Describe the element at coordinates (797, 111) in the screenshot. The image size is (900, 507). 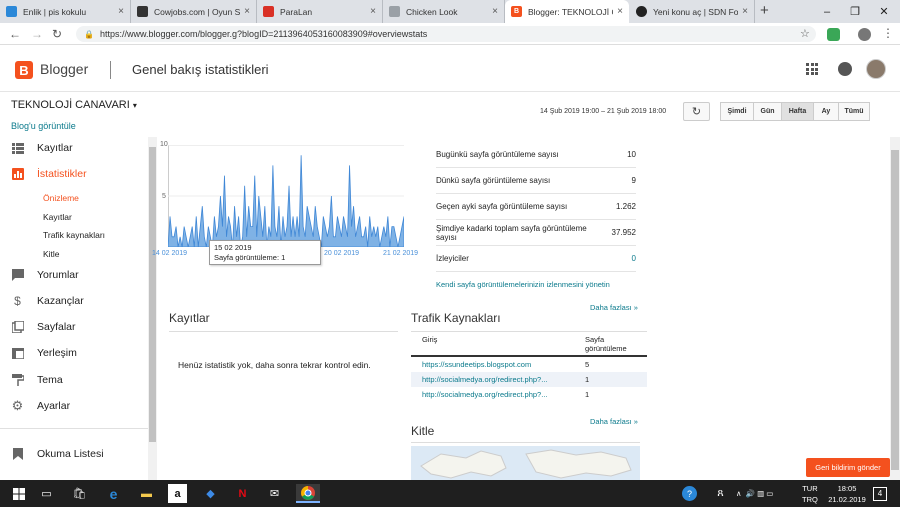
I see `range-week-button: Hafta` at that location.